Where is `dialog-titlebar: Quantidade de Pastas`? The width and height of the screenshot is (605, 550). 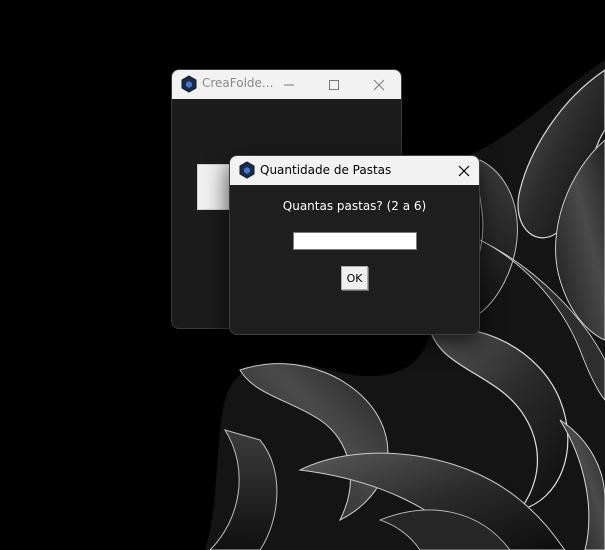 dialog-titlebar: Quantidade de Pastas is located at coordinates (354, 170).